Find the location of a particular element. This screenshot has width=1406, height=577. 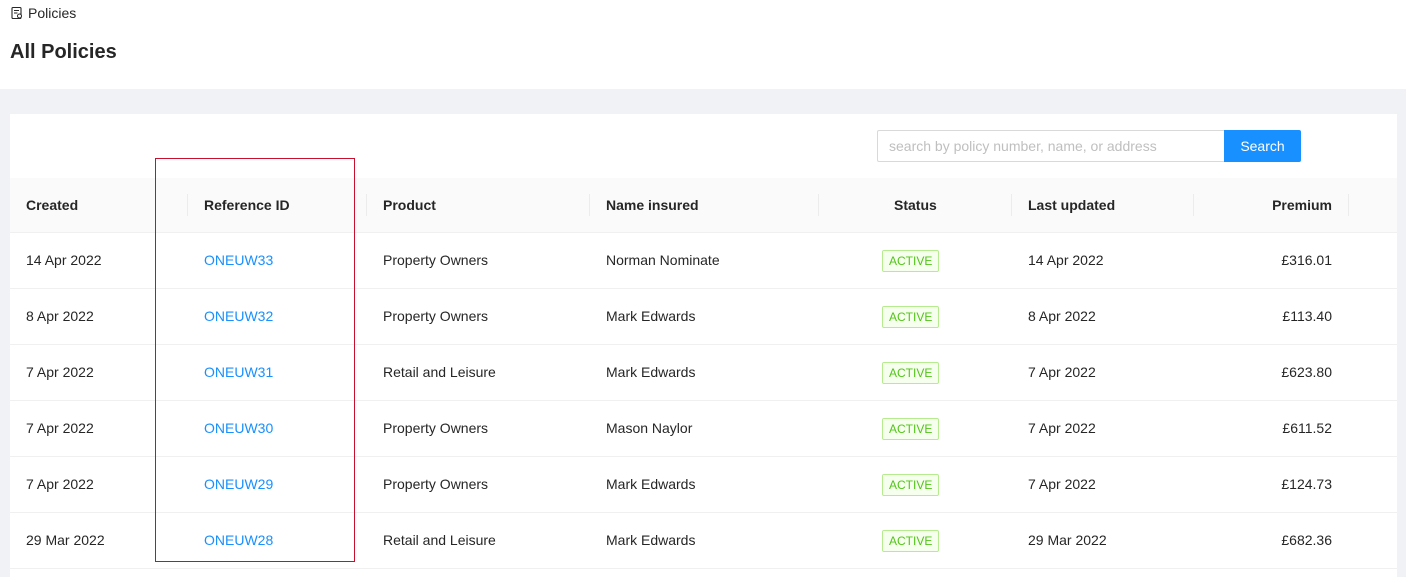

breadcrumb: Policies is located at coordinates (43, 13).